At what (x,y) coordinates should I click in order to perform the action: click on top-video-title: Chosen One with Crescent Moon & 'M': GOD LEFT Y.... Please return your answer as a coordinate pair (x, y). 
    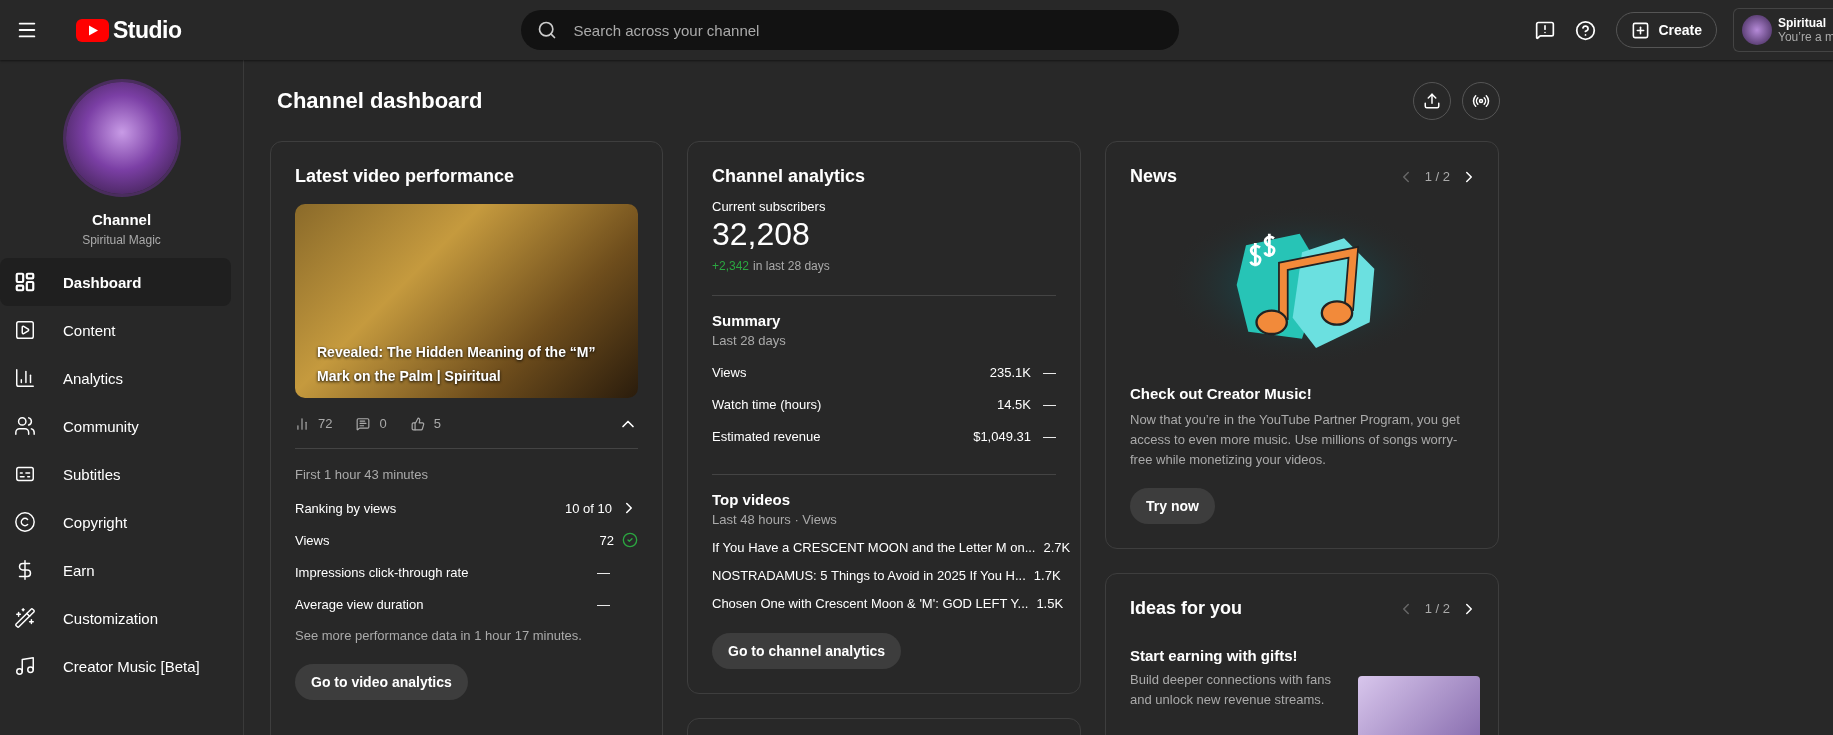
    Looking at the image, I should click on (870, 603).